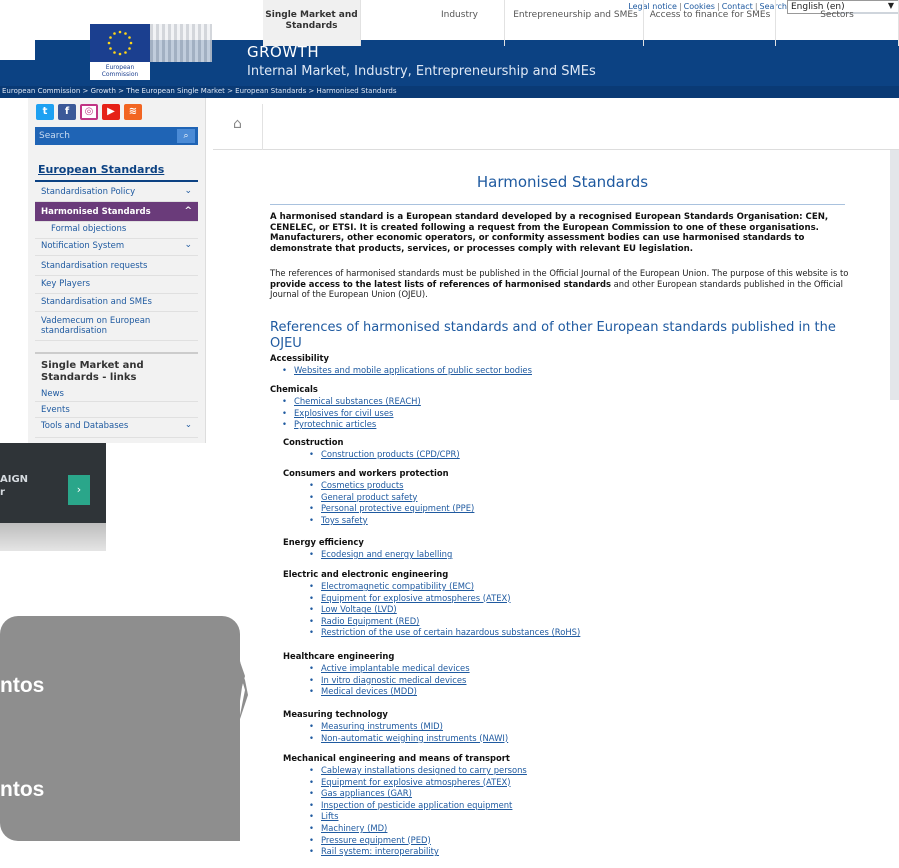 This screenshot has width=899, height=868. I want to click on nav-item-label: Standardisation Policy, so click(88, 192).